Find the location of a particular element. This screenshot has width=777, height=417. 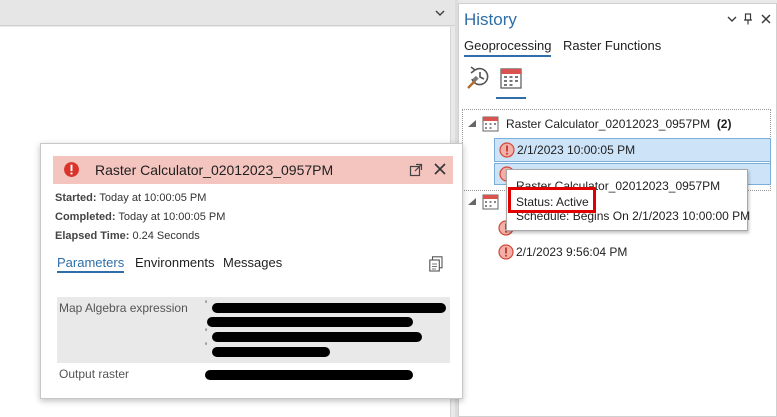

history-tool-icon is located at coordinates (479, 77).